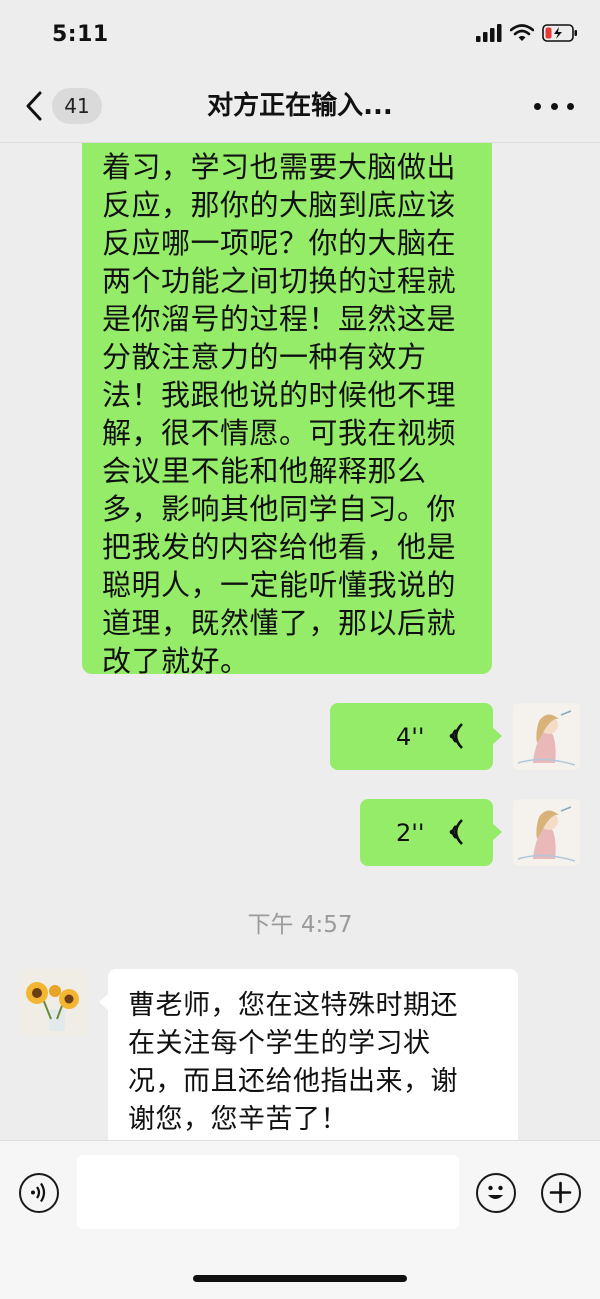 The width and height of the screenshot is (600, 1299). I want to click on battery-icon, so click(559, 33).